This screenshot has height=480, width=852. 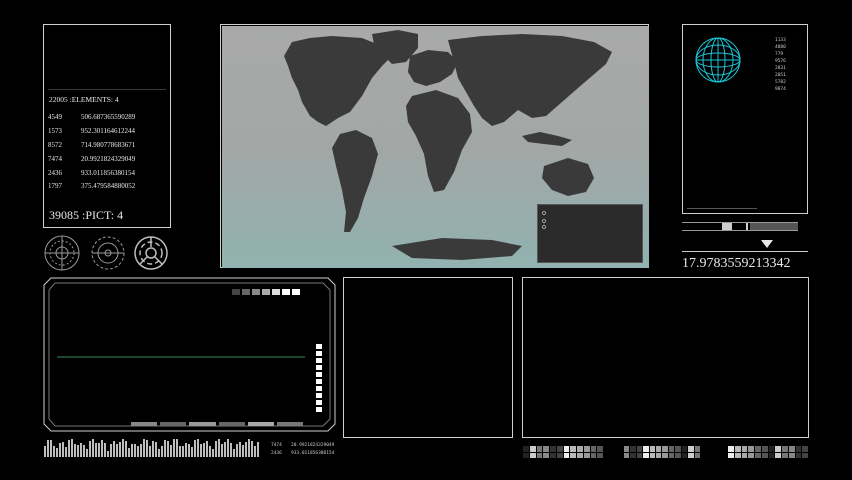 I want to click on pixel-strip-right, so click(x=768, y=452).